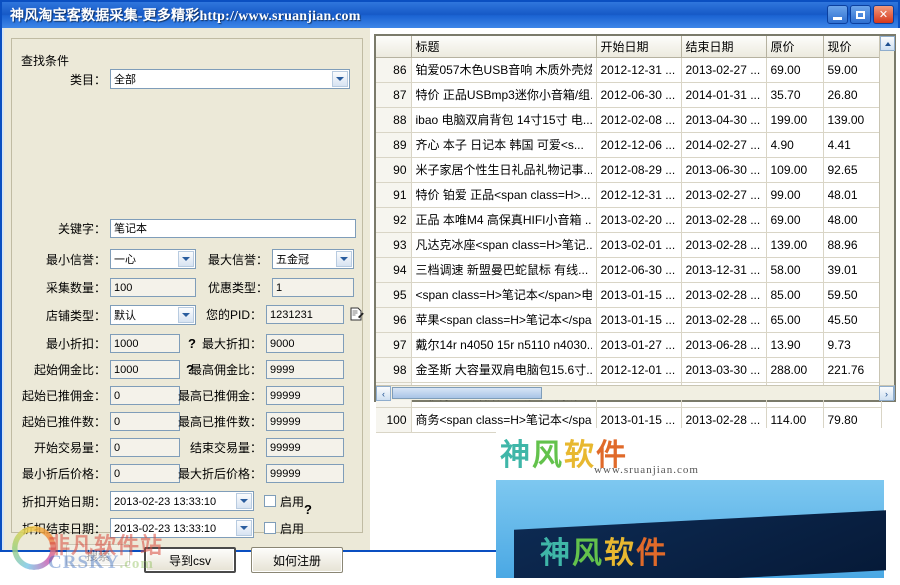 This screenshot has width=900, height=585. I want to click on close-button: ✕, so click(883, 14).